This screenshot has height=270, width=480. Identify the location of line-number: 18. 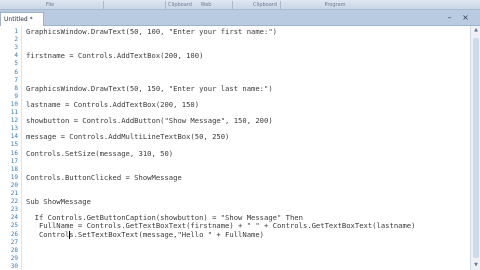
(14, 169).